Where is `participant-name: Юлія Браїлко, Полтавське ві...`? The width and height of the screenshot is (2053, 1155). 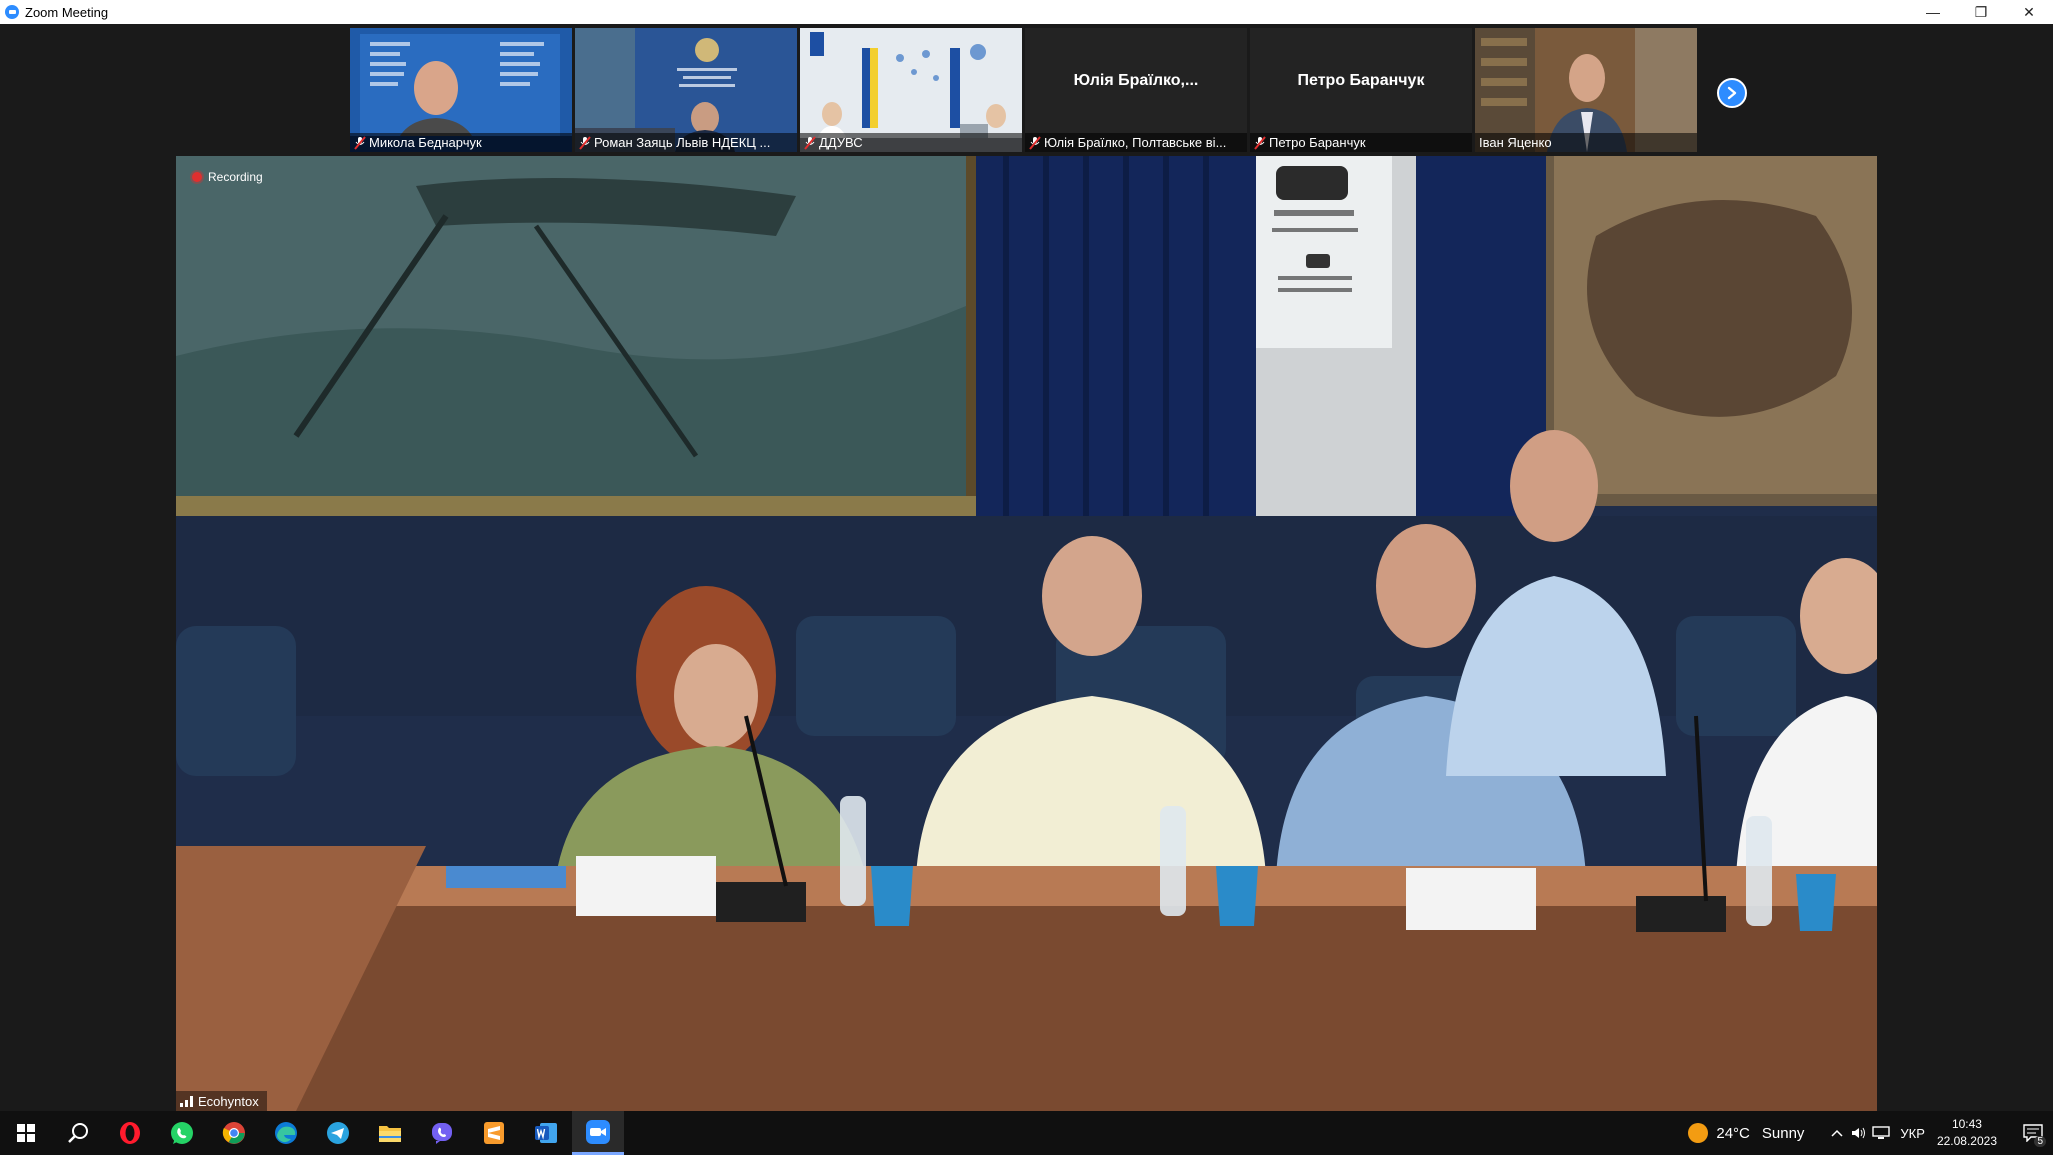
participant-name: Юлія Браїлко, Полтавське ві... is located at coordinates (1135, 142).